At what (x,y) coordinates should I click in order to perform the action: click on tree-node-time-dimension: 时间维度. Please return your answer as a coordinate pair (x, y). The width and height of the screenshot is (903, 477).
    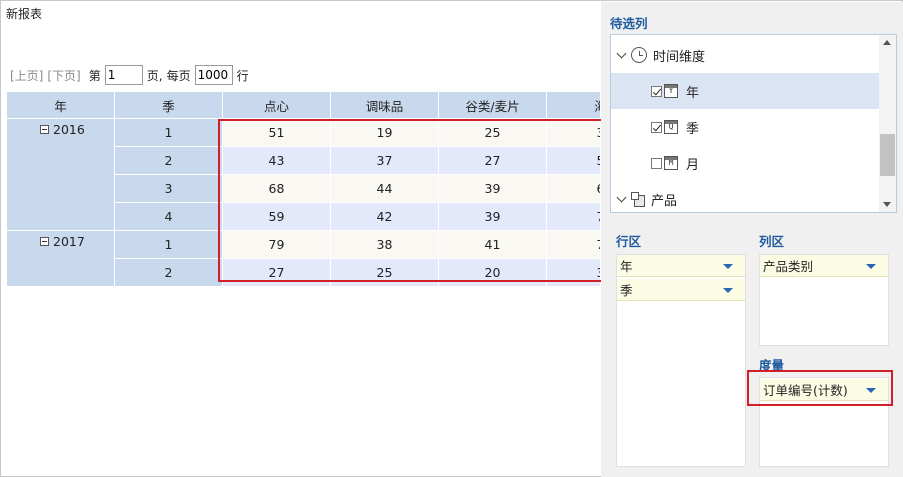
    Looking at the image, I should click on (745, 55).